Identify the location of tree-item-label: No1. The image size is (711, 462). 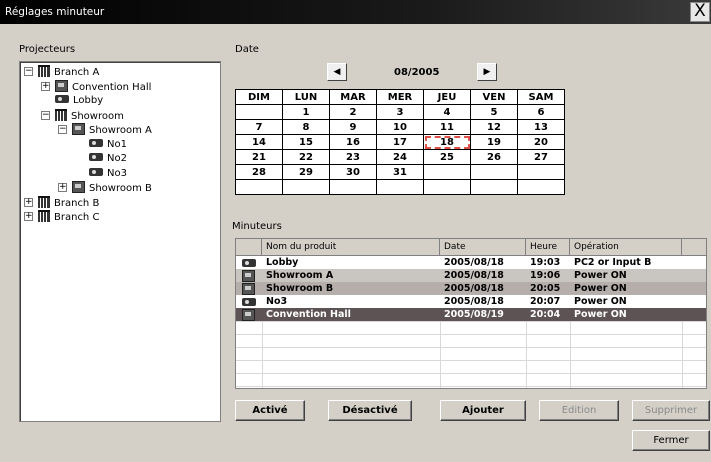
(117, 144).